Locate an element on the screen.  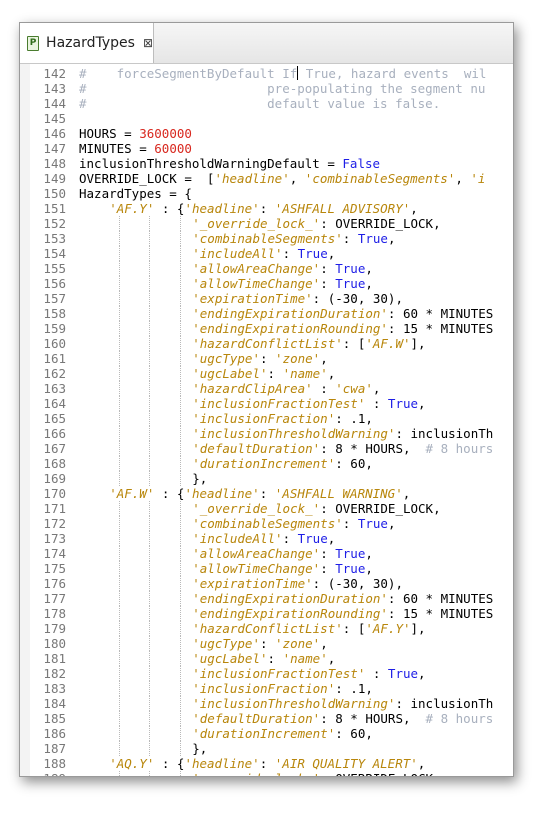
code-line: 146 HOURS = 3600000 is located at coordinates (105, 133).